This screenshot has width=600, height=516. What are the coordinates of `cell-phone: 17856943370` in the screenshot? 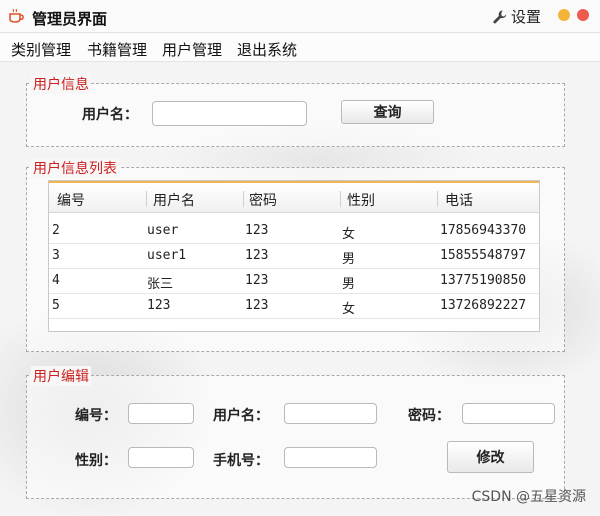 It's located at (483, 230).